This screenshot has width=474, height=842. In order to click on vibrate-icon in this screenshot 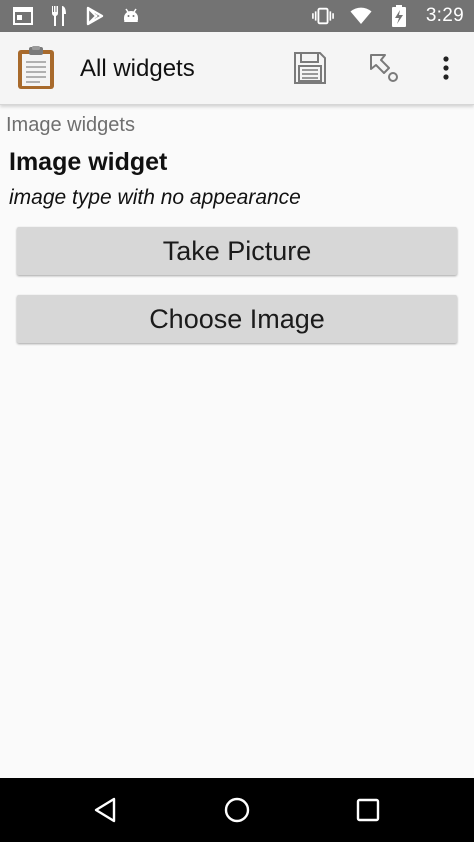, I will do `click(322, 16)`.